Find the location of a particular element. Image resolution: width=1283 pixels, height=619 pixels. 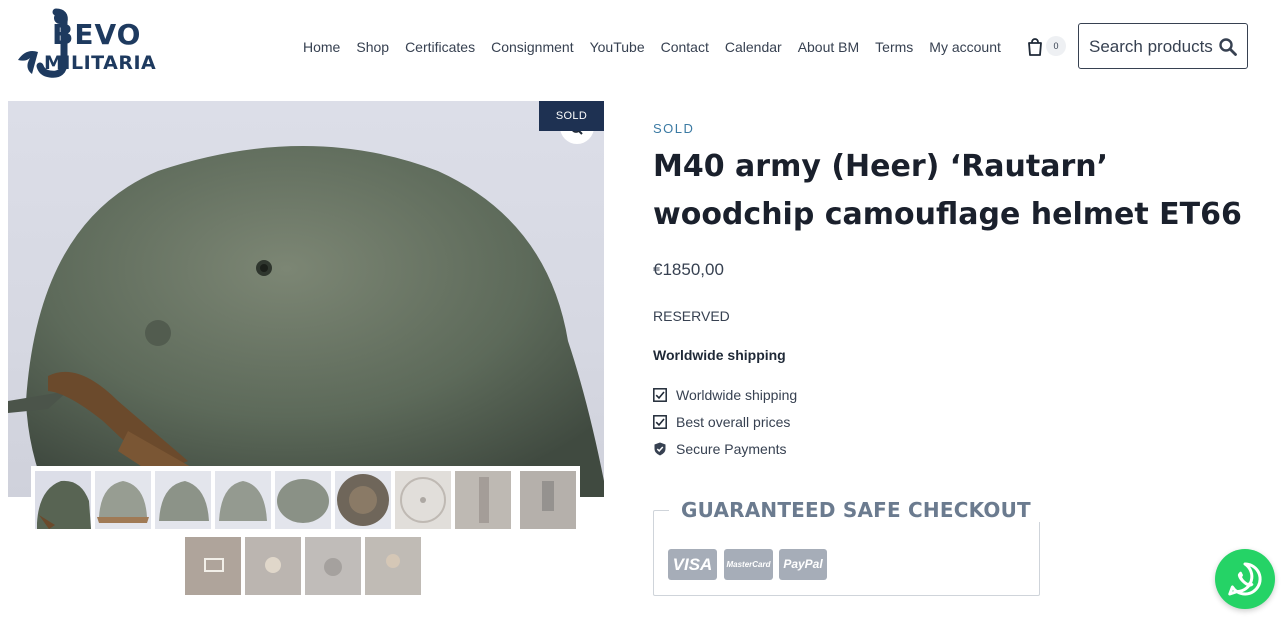

feature-label: Secure Payments is located at coordinates (731, 449).